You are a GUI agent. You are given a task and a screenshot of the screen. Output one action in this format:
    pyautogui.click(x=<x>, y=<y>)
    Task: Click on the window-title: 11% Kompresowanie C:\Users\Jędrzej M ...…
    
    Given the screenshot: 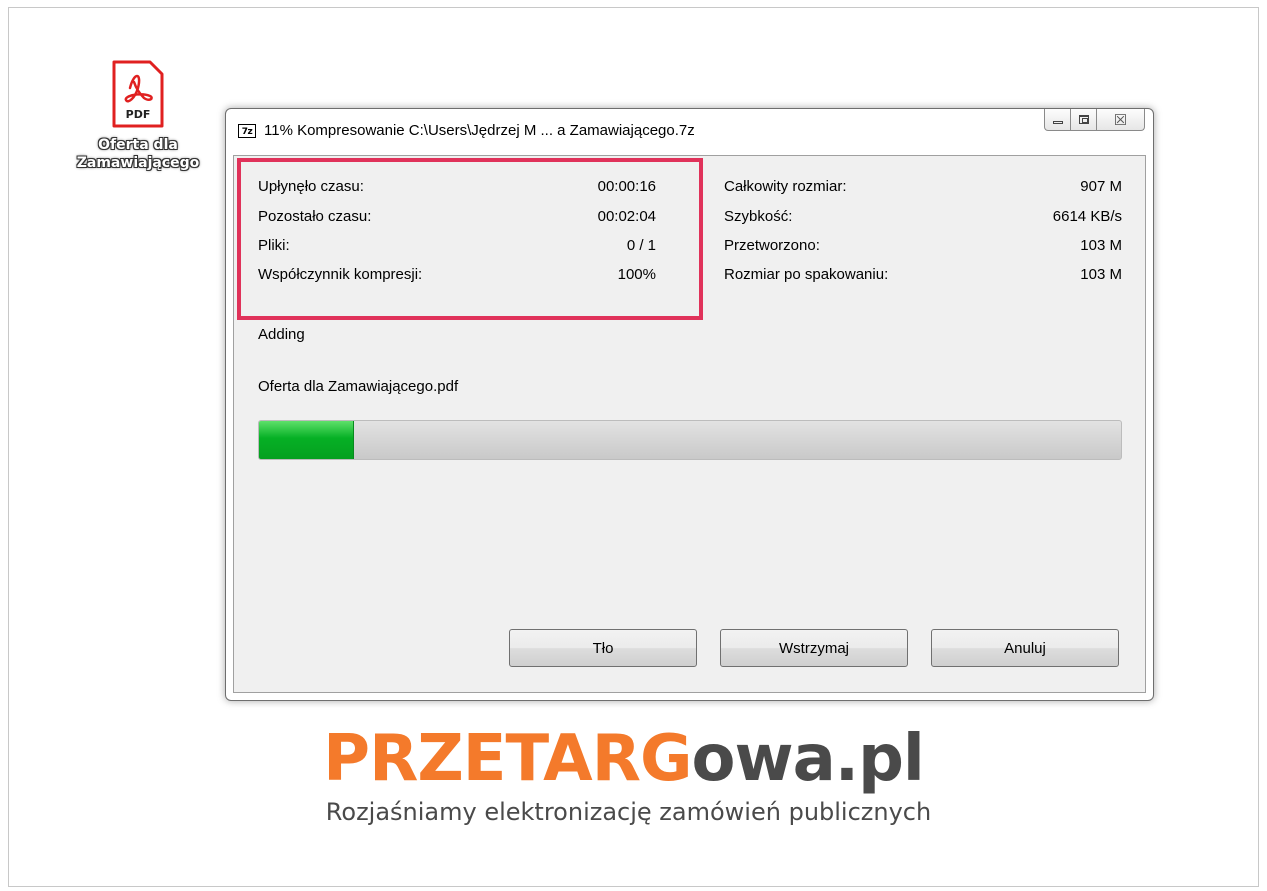 What is the action you would take?
    pyautogui.click(x=479, y=130)
    